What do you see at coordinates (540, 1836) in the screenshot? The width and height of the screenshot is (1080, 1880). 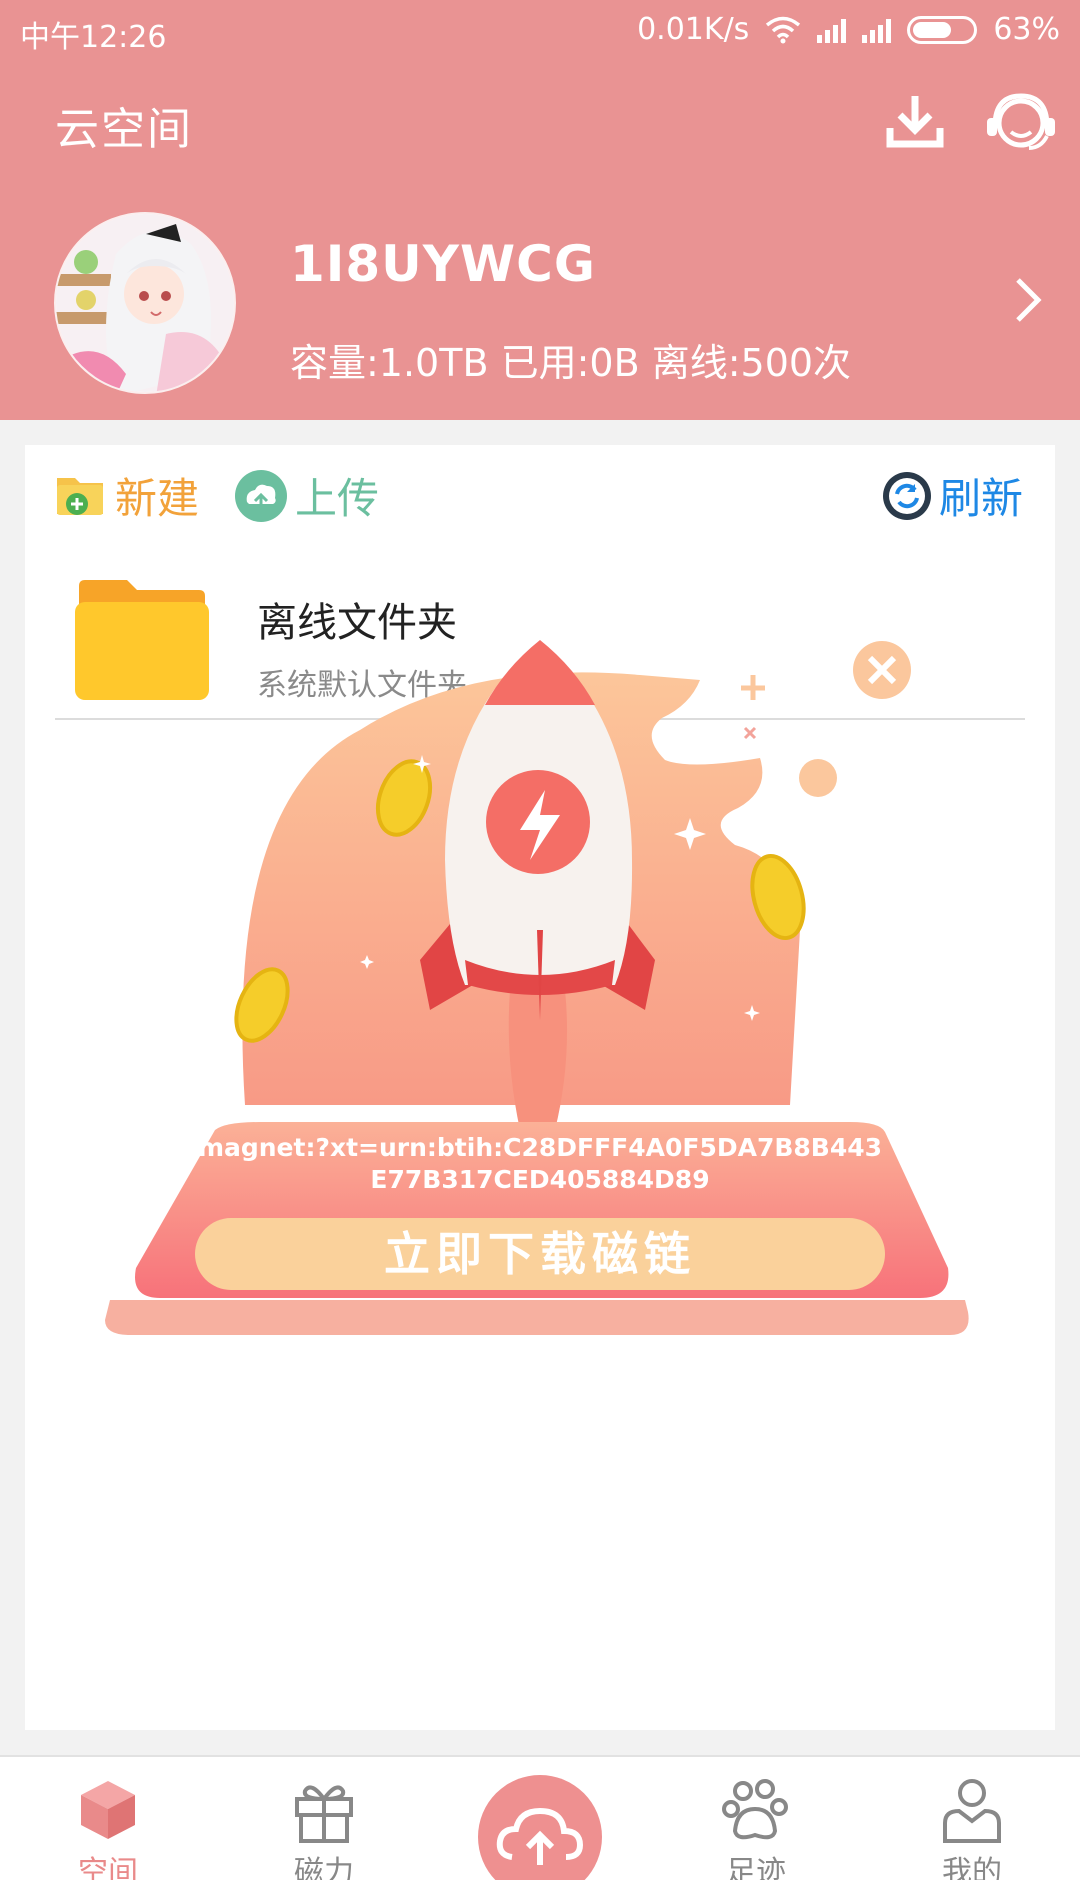 I see `cloud-upload-icon` at bounding box center [540, 1836].